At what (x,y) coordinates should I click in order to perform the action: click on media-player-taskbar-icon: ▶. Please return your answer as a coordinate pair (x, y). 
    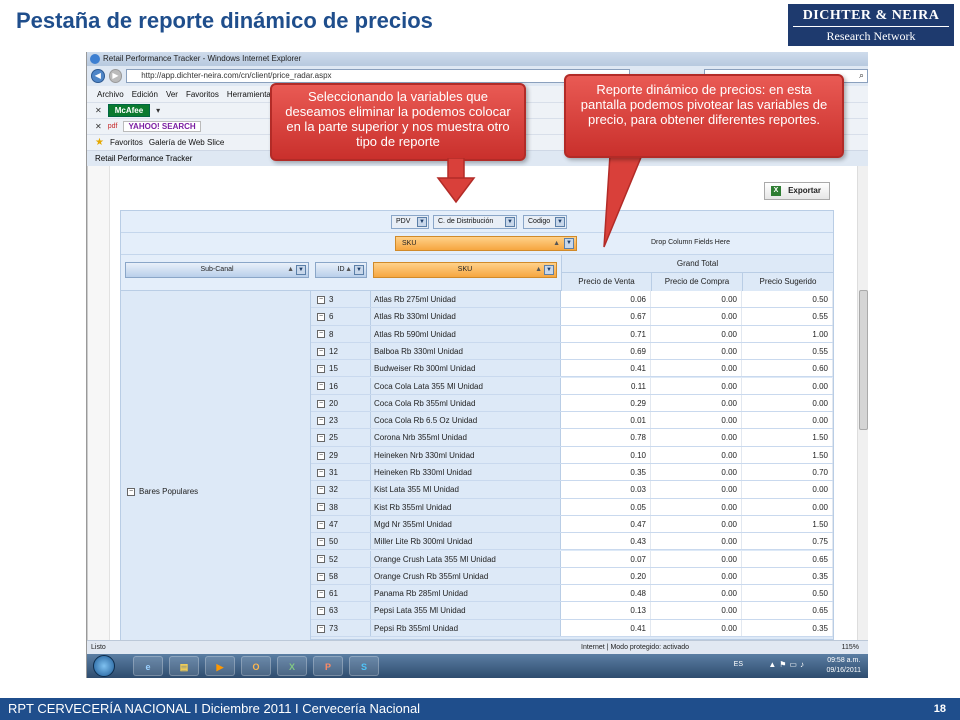
    Looking at the image, I should click on (220, 666).